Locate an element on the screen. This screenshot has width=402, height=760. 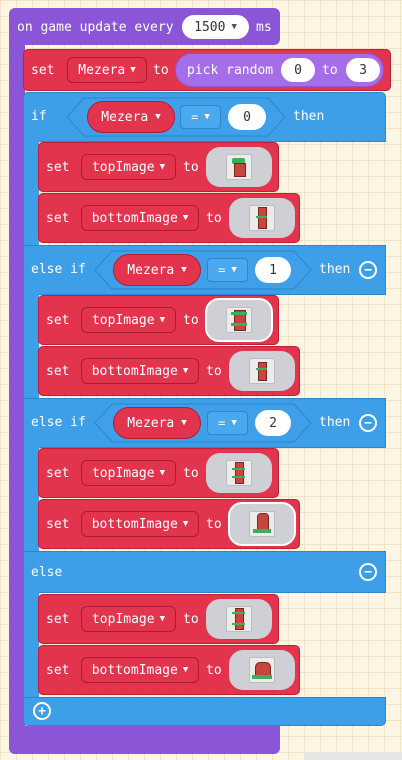
variable-dropdown-mezera: Mezera ▼ is located at coordinates (107, 70).